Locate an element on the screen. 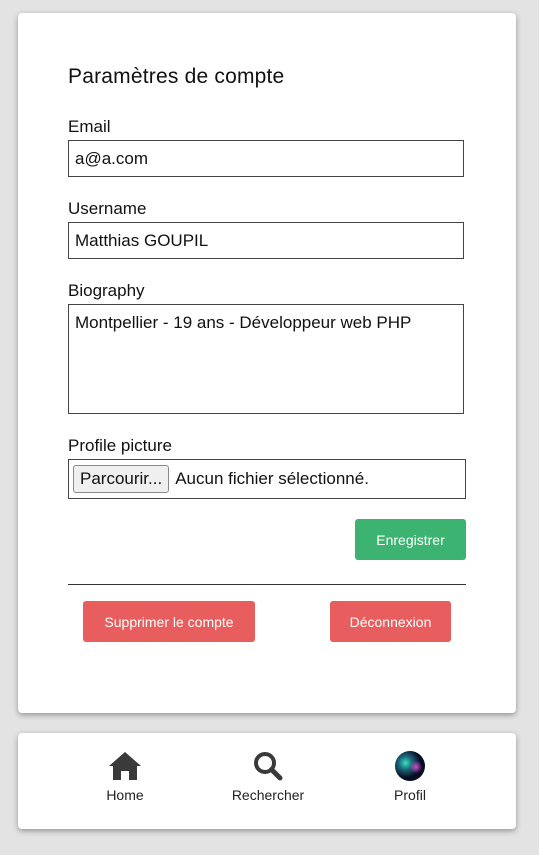 The width and height of the screenshot is (539, 855). nav-item-search: Rechercher is located at coordinates (268, 777).